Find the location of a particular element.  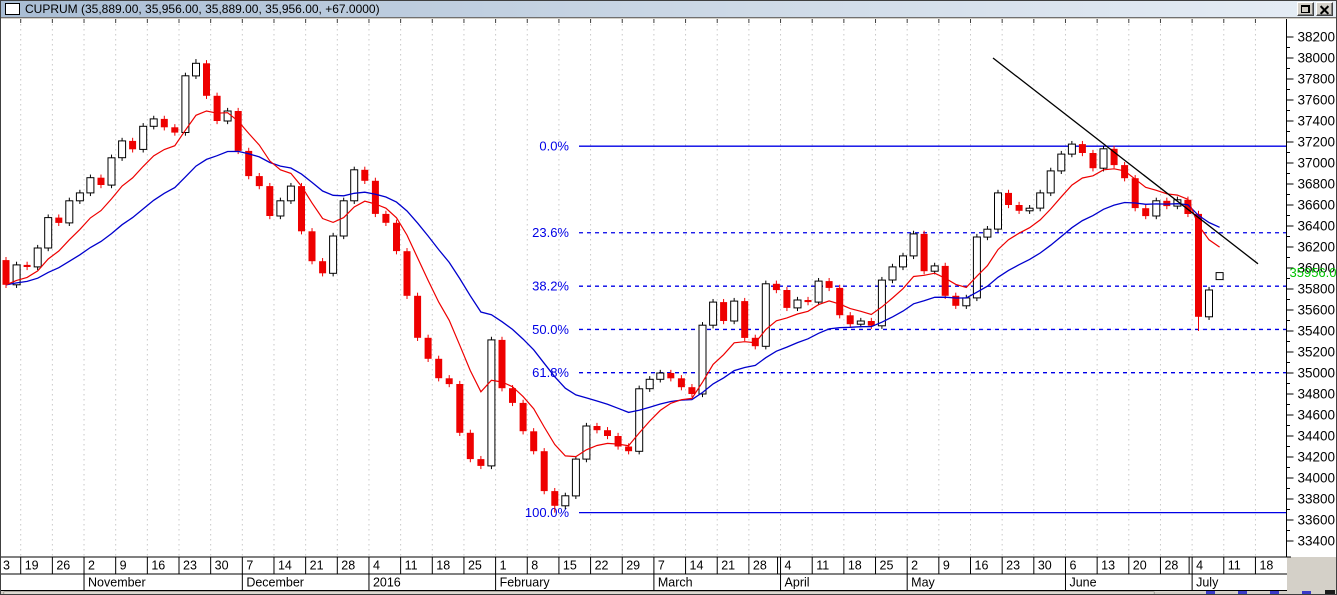

restore-button is located at coordinates (1305, 9).